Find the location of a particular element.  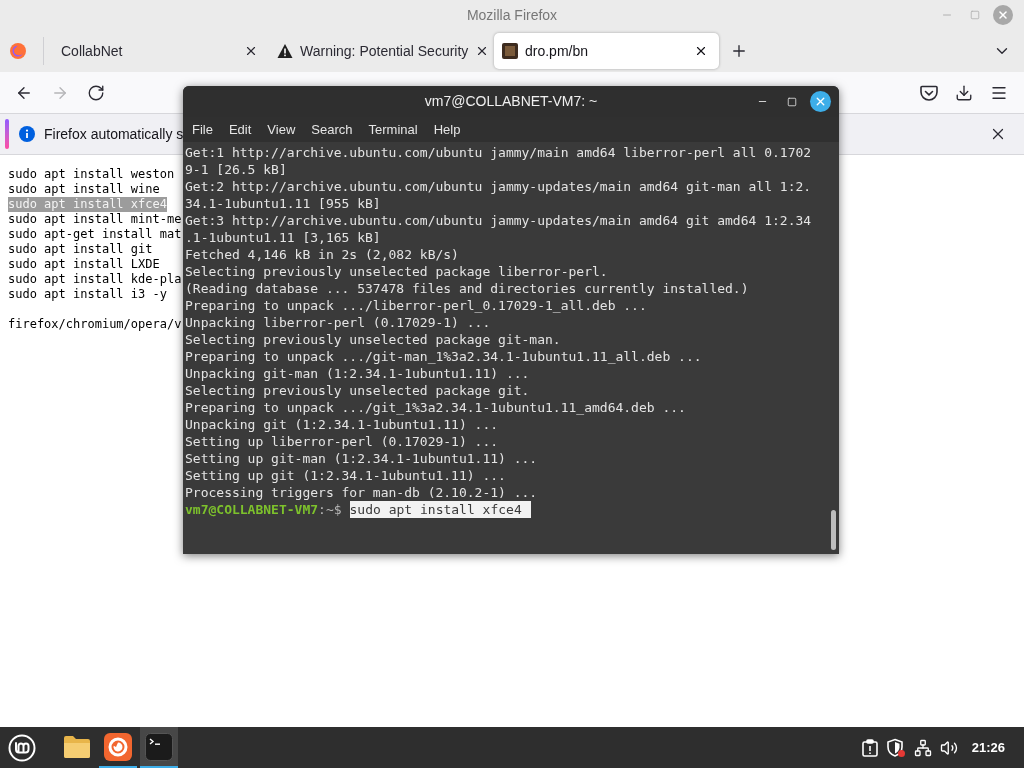

notification-text: Firefox automatically s is located at coordinates (114, 134).